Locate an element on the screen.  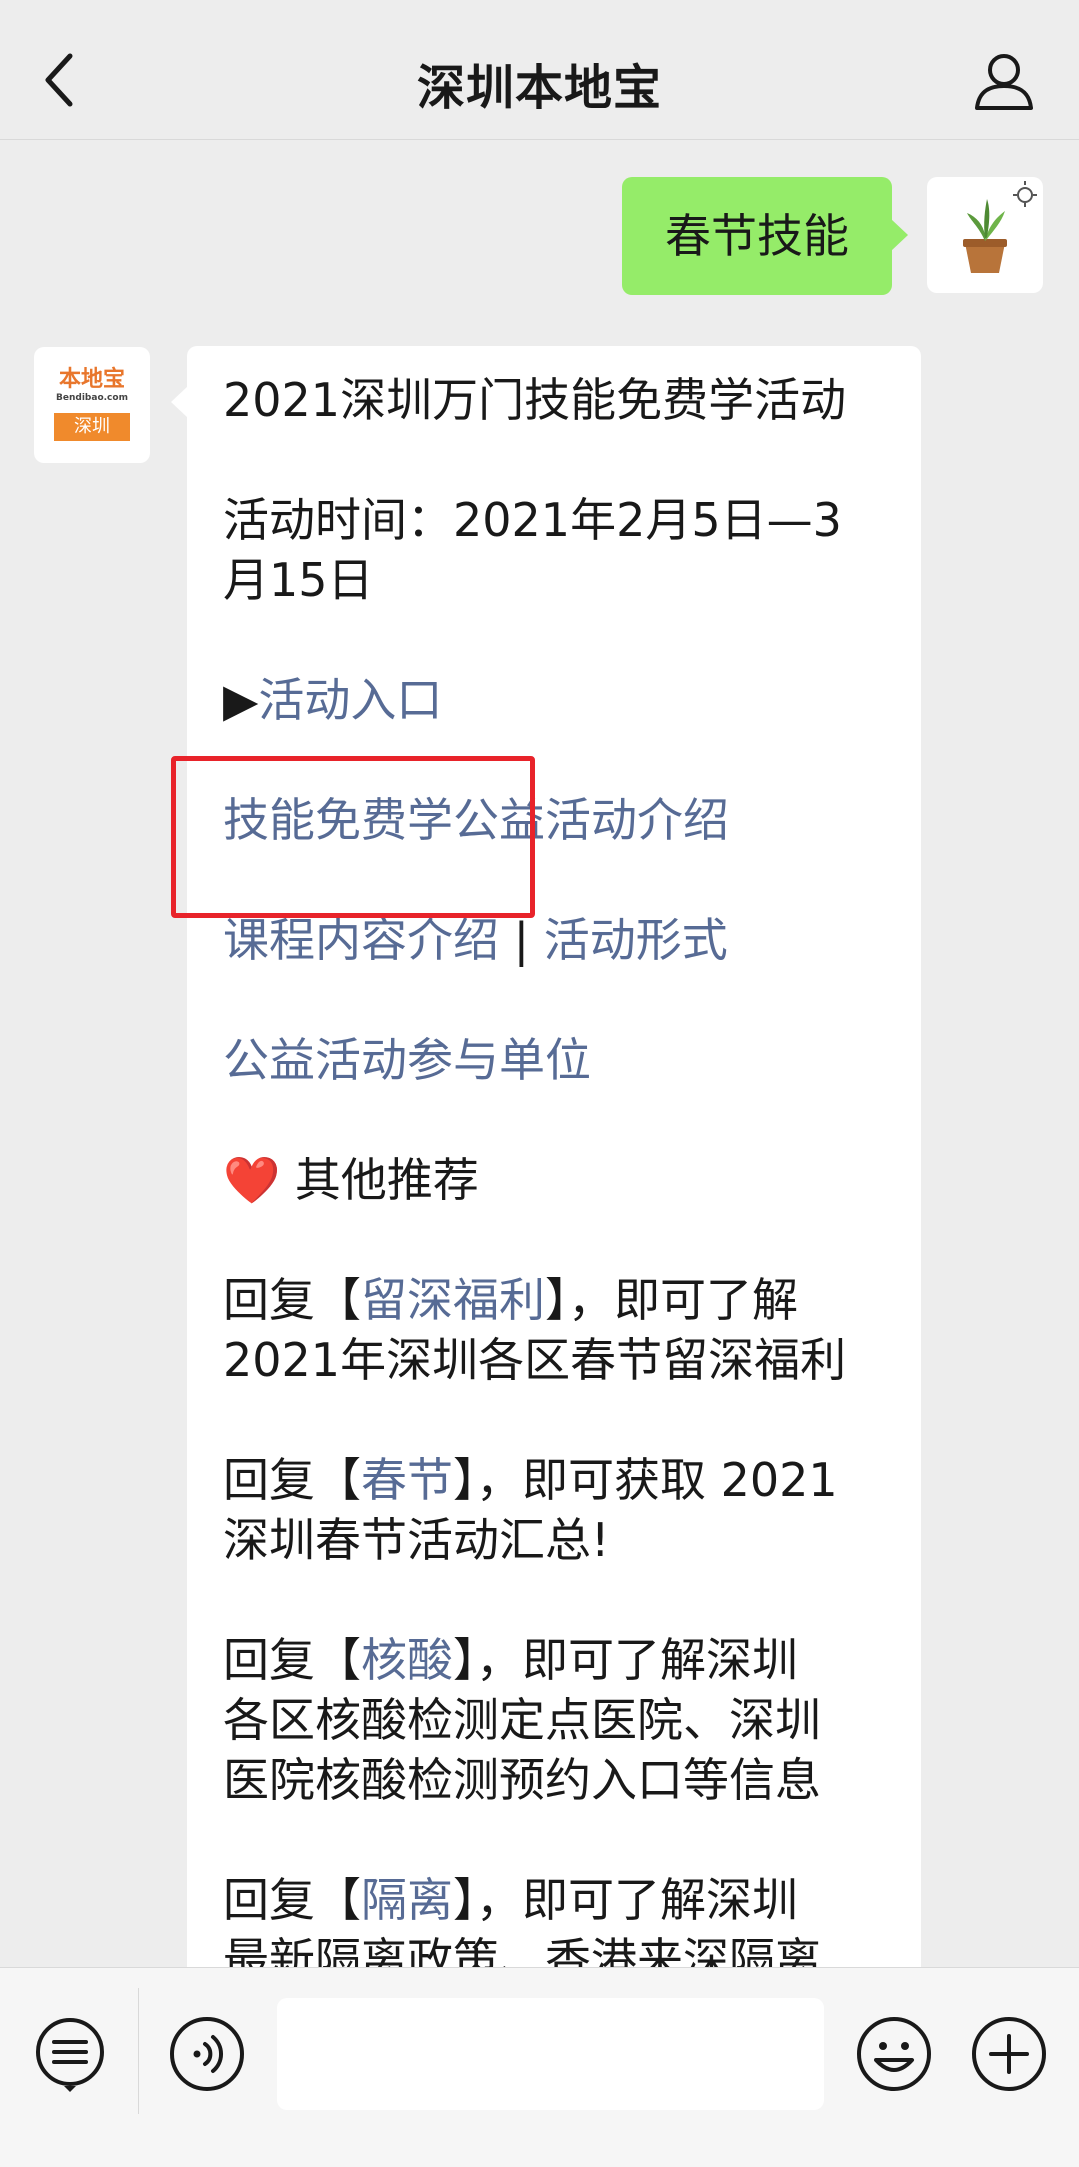
activity-entry-link: 活动入口 is located at coordinates (350, 700).